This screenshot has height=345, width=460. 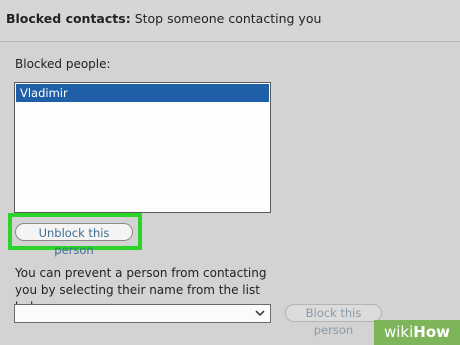 I want to click on header-bold-label: Blocked contacts:, so click(x=68, y=18).